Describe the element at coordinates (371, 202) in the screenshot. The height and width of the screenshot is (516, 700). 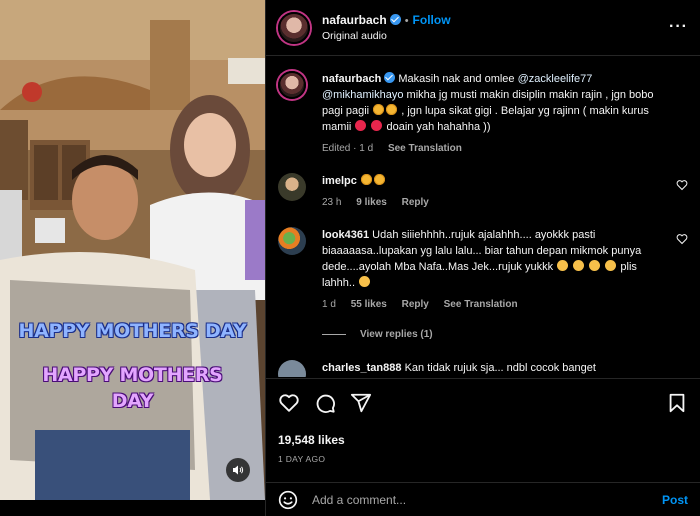
I see `comment-likes: 9 likes` at that location.